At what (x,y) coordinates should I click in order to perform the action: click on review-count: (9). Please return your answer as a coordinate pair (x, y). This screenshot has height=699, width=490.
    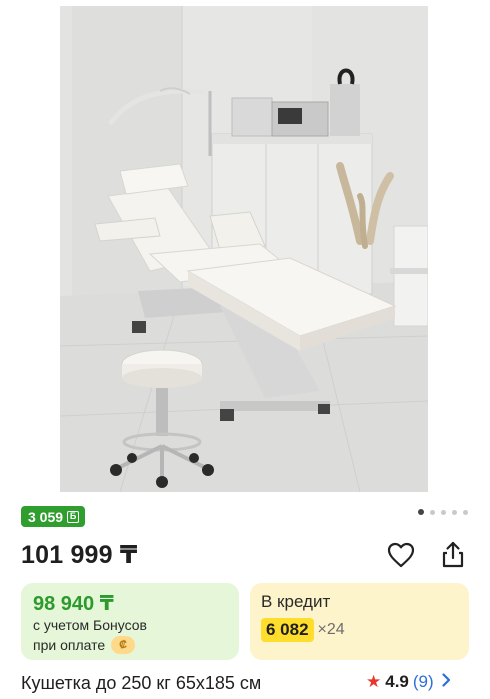
    Looking at the image, I should click on (423, 681).